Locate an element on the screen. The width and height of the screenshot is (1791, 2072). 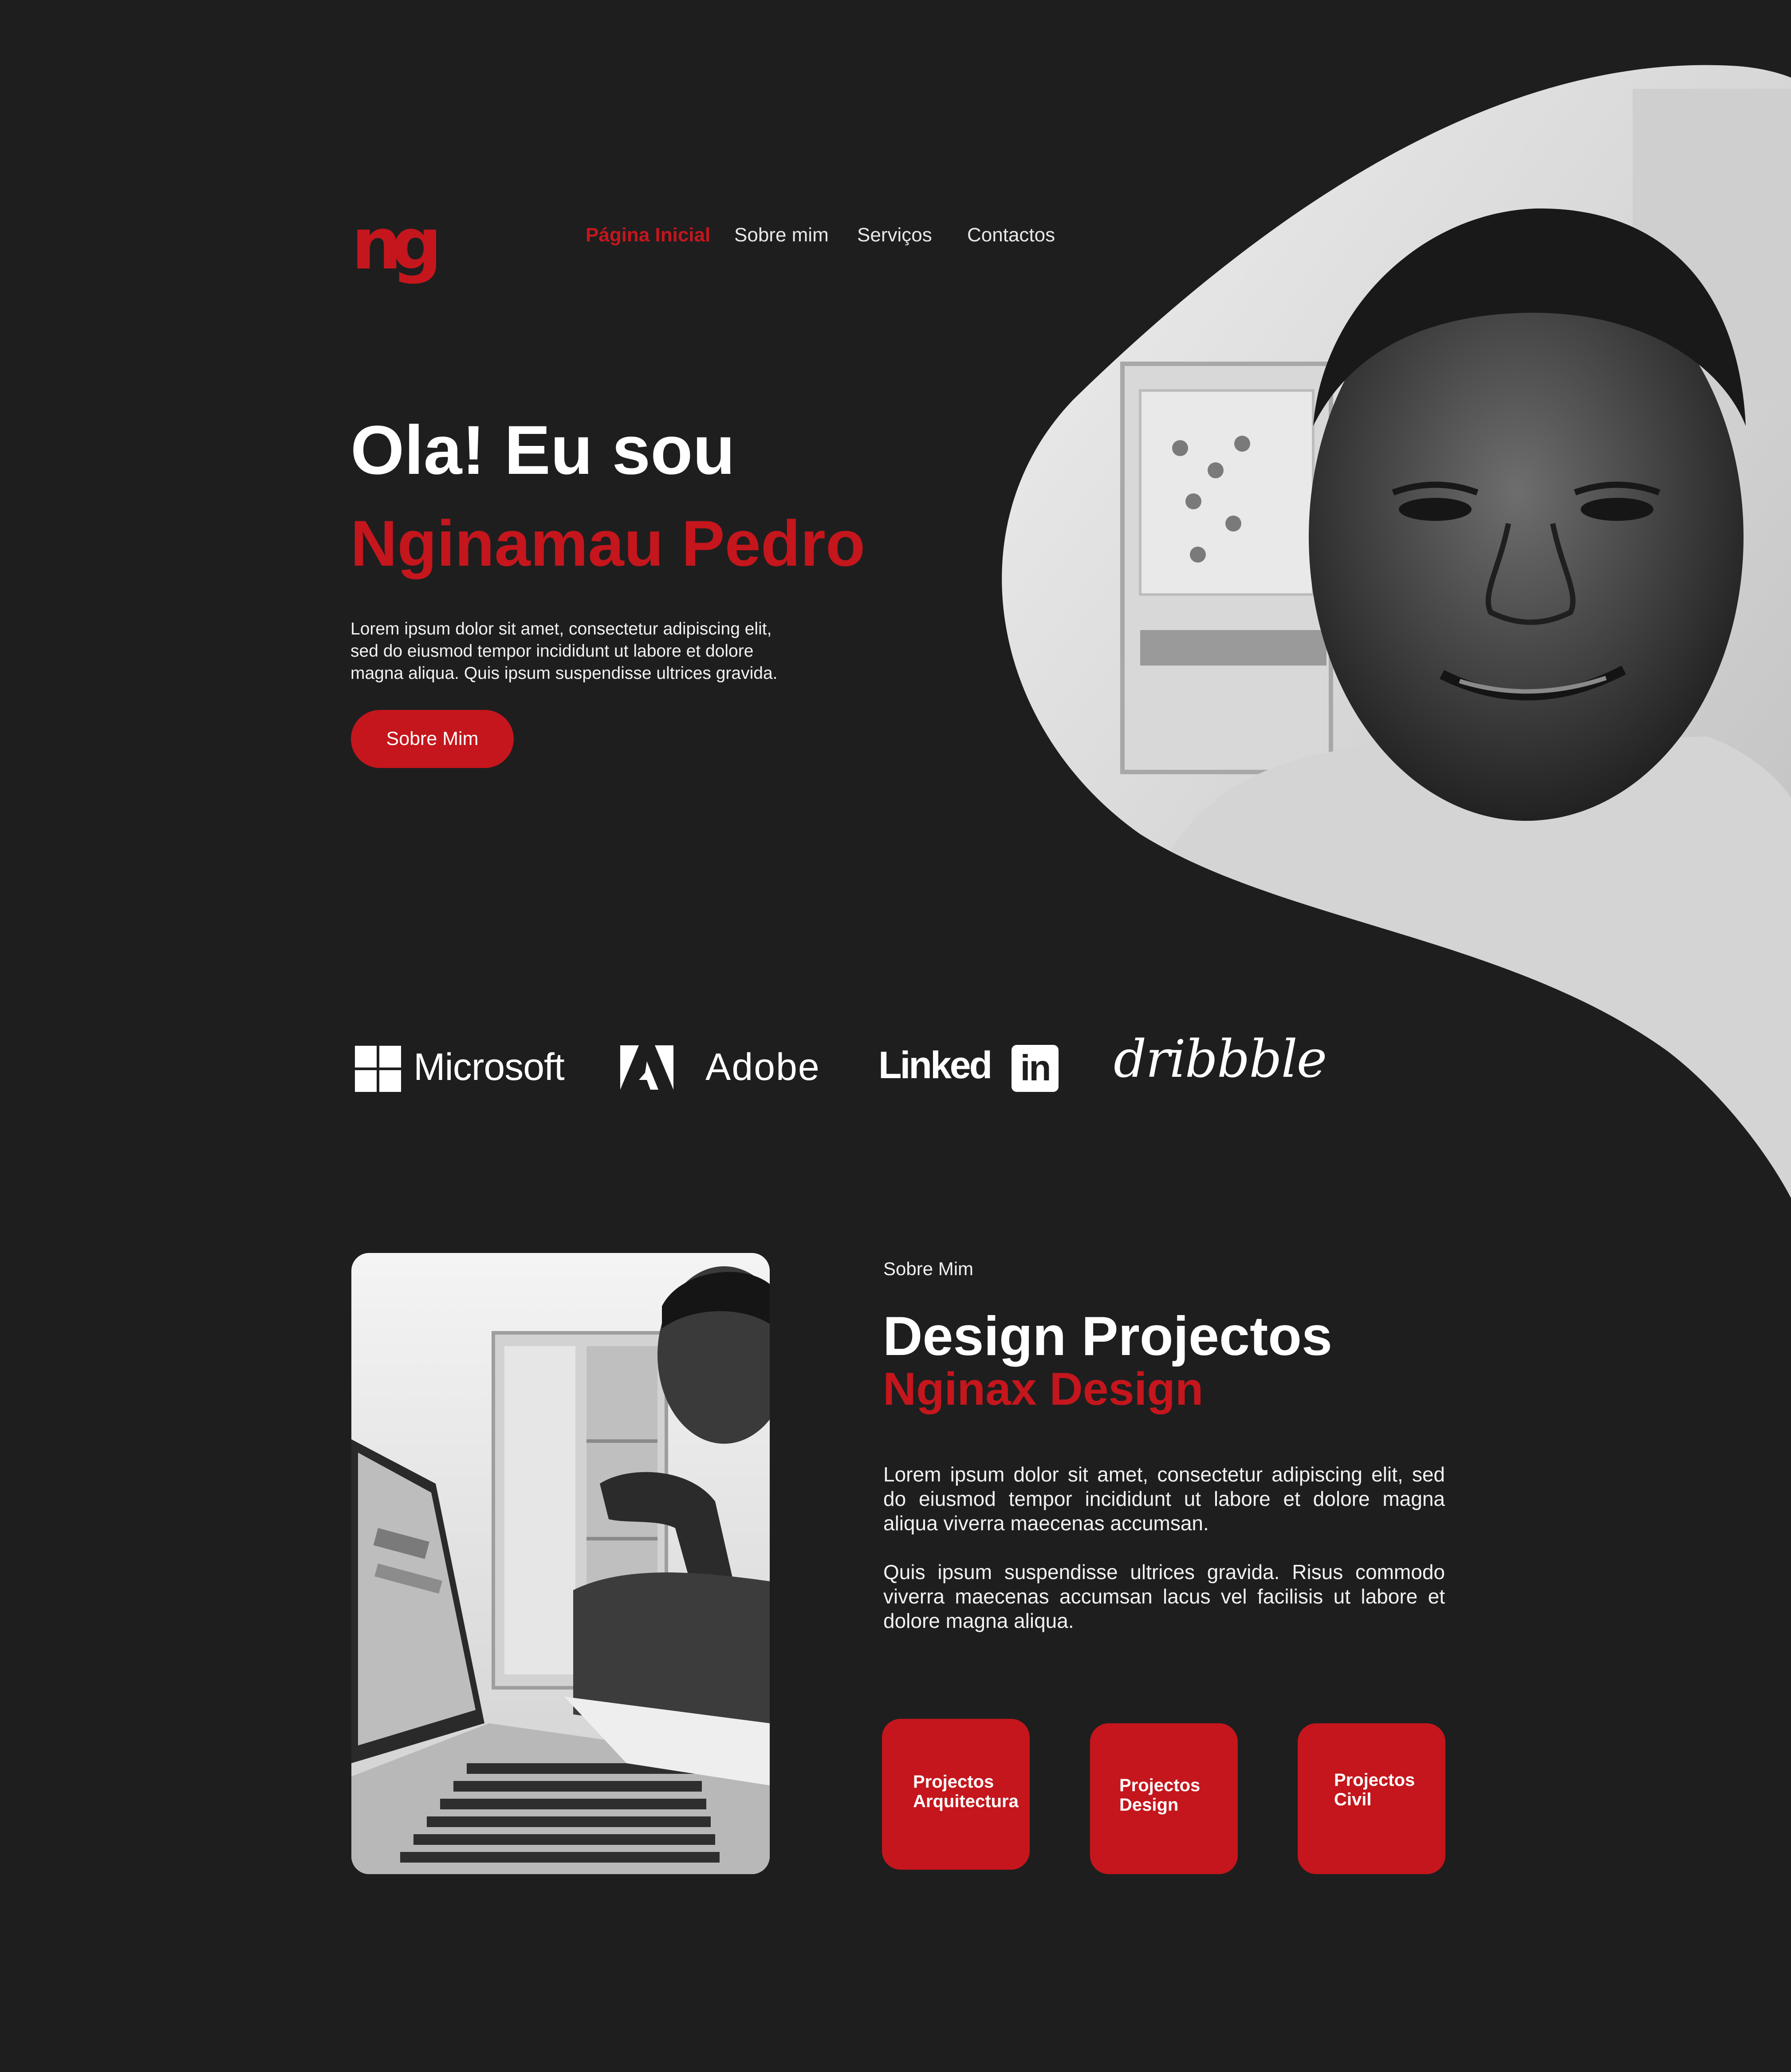
project-card-design: Projectos Design is located at coordinates (1164, 1799).